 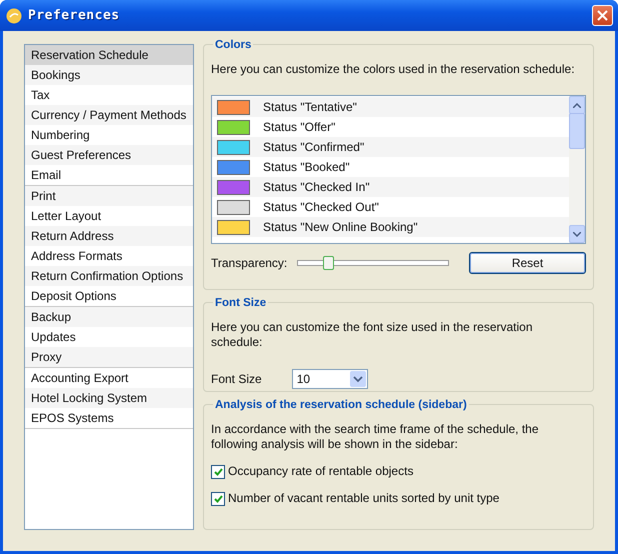 What do you see at coordinates (364, 498) in the screenshot?
I see `checkbox-label: Number of vacant rentable units sorted by unit type` at bounding box center [364, 498].